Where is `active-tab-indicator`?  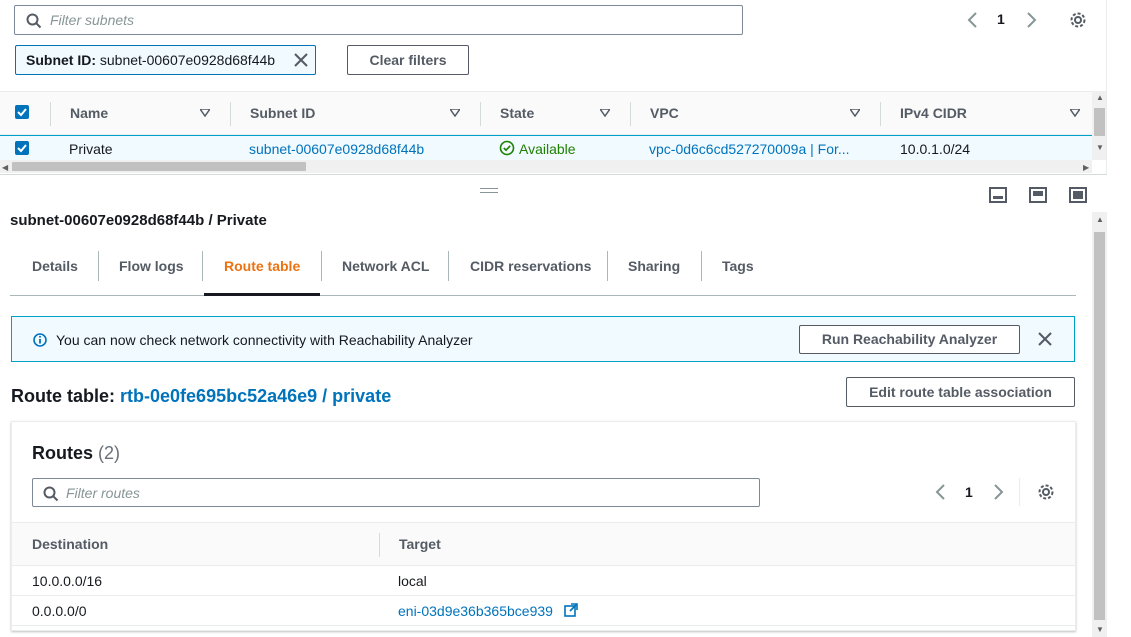 active-tab-indicator is located at coordinates (262, 294).